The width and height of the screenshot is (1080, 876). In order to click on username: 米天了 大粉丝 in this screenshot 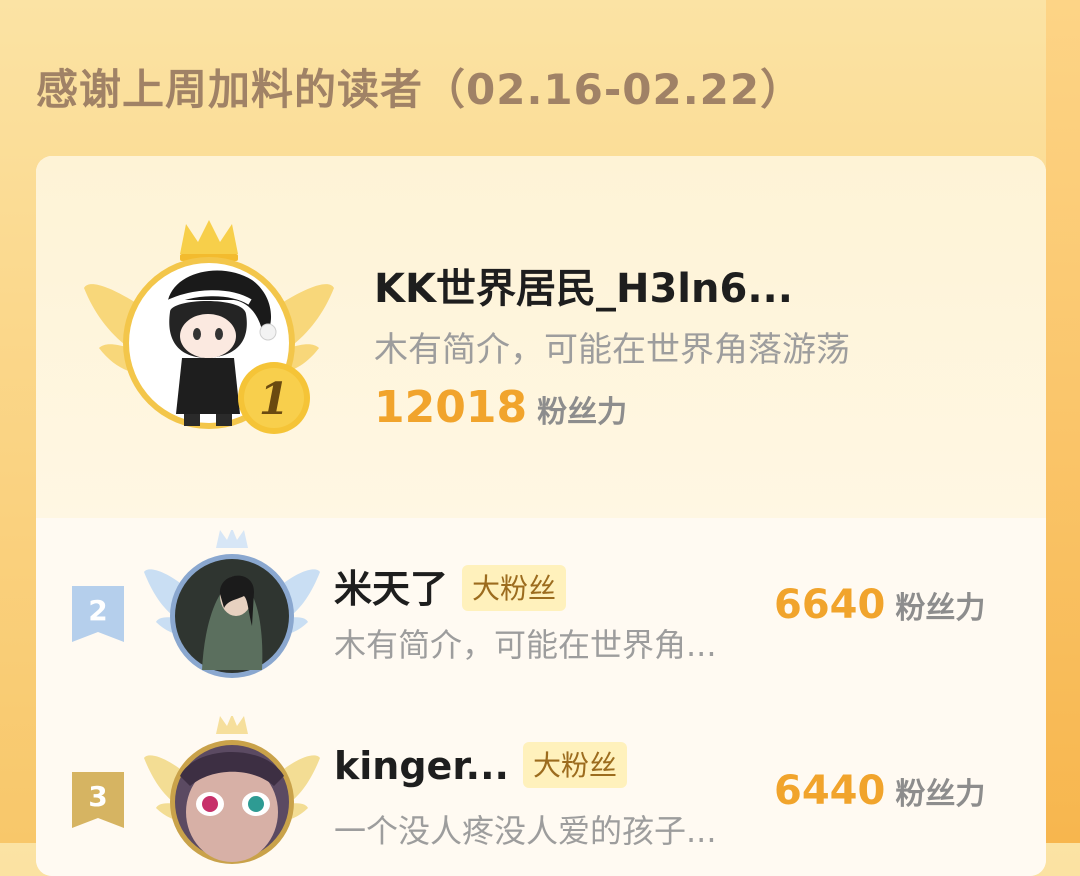, I will do `click(450, 586)`.